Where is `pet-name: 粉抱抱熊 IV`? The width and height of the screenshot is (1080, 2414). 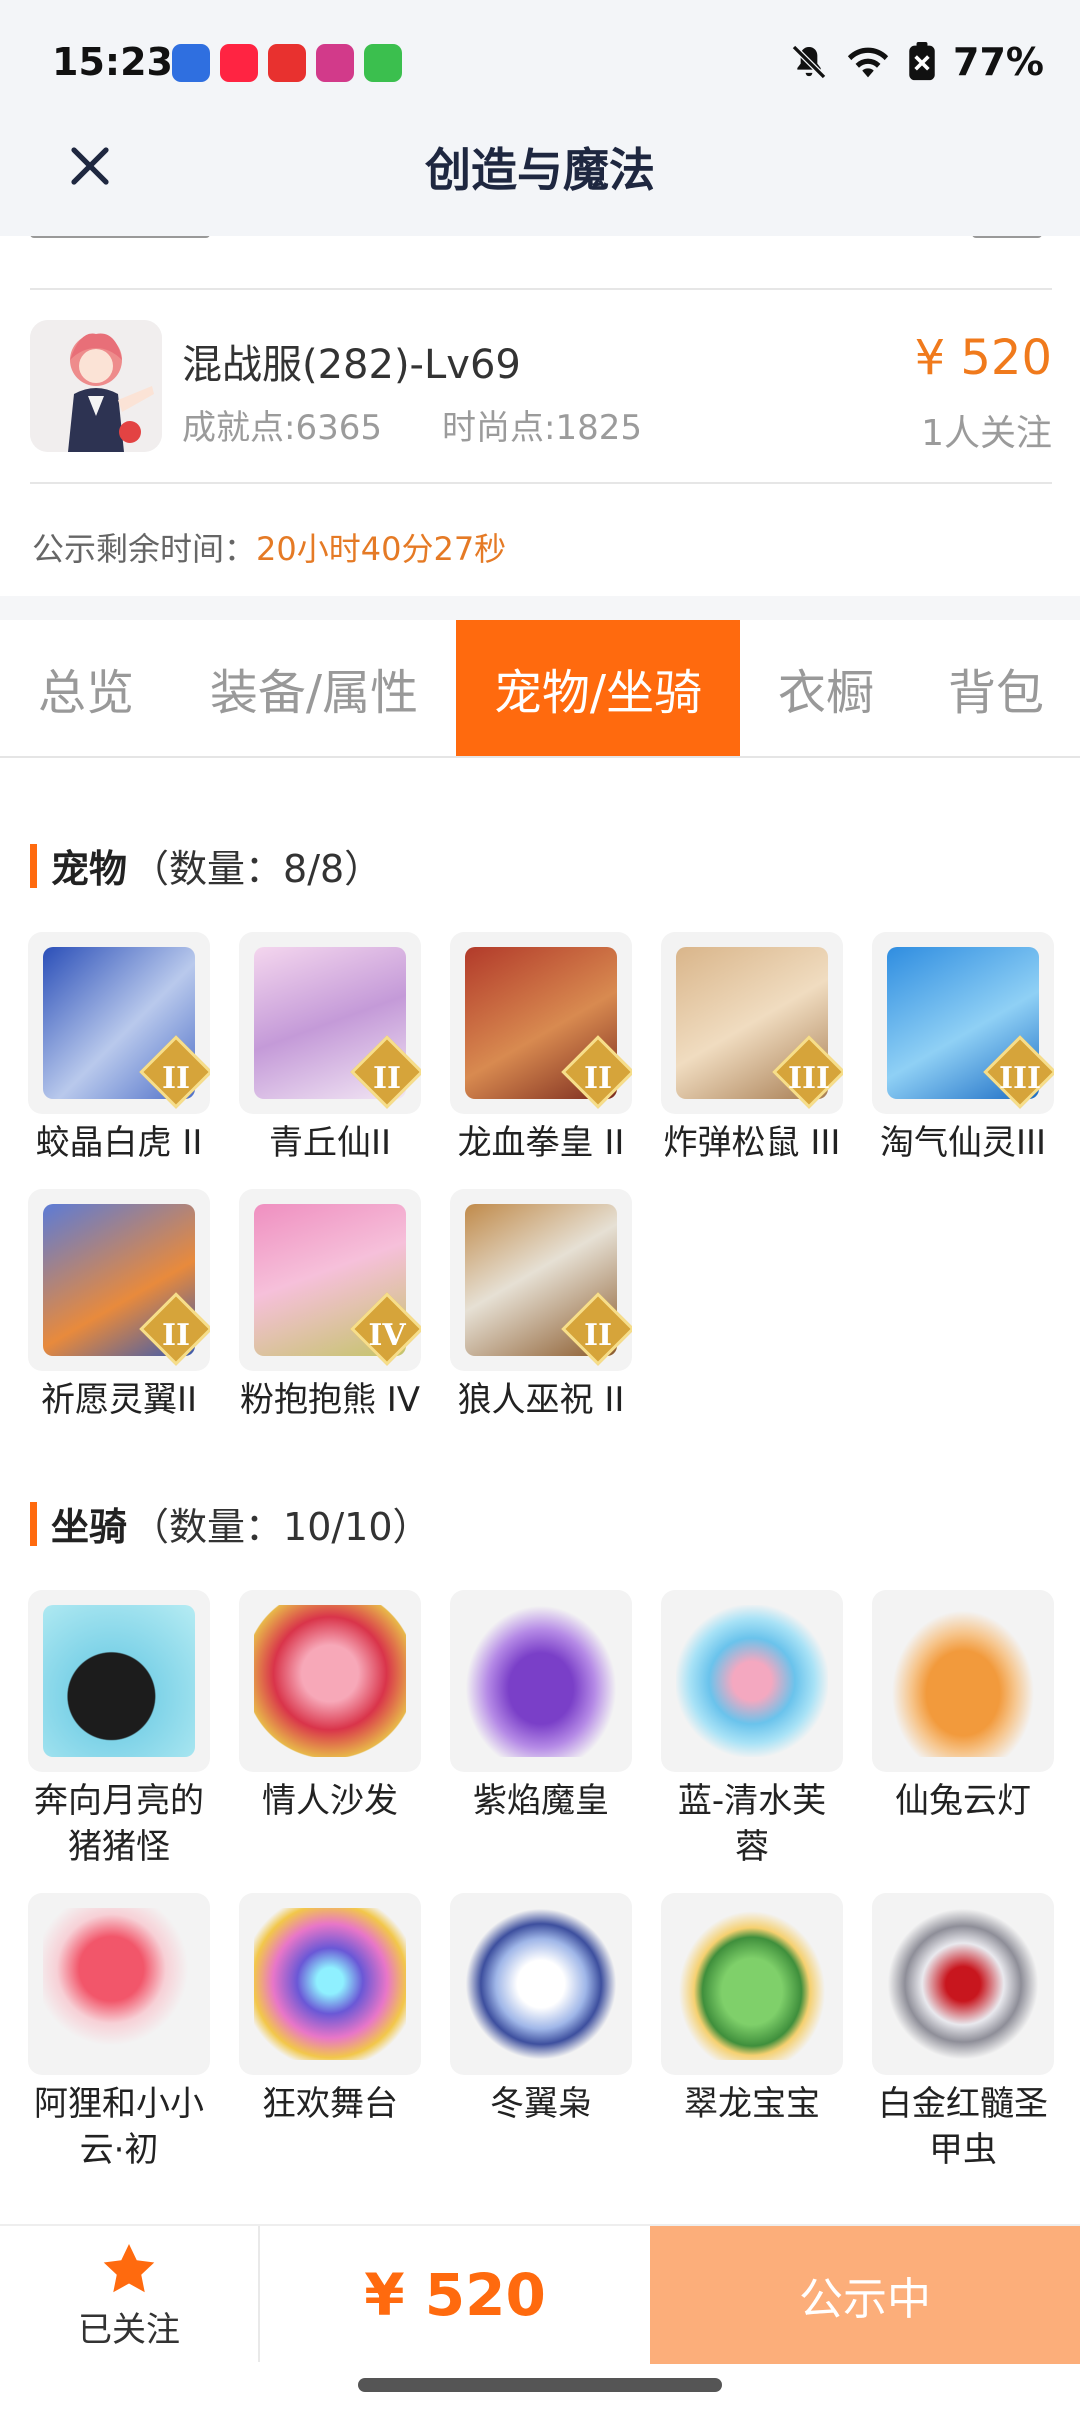
pet-name: 粉抱抱熊 IV is located at coordinates (330, 1400).